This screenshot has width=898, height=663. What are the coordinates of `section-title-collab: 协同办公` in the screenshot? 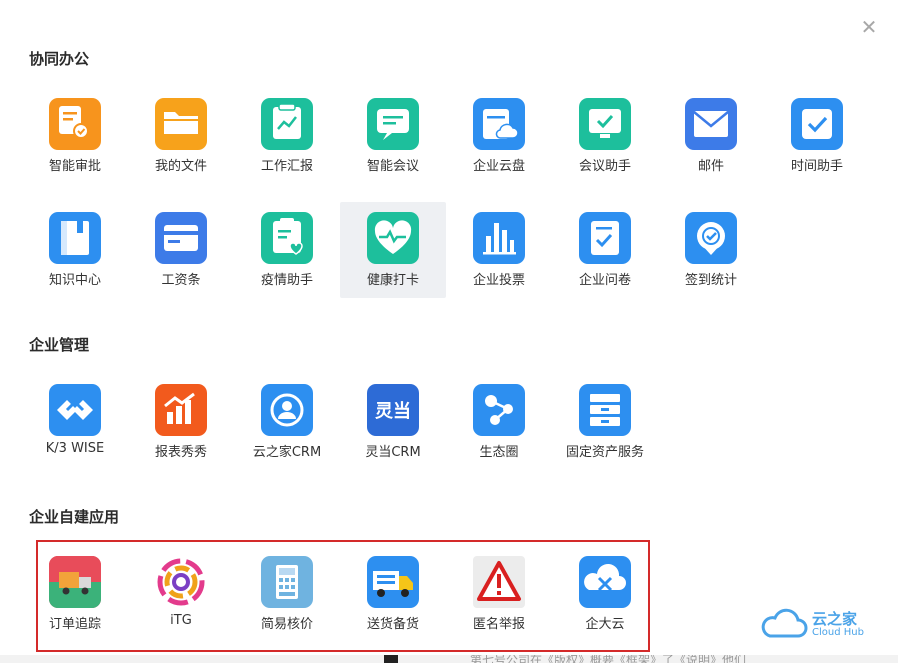 It's located at (59, 59).